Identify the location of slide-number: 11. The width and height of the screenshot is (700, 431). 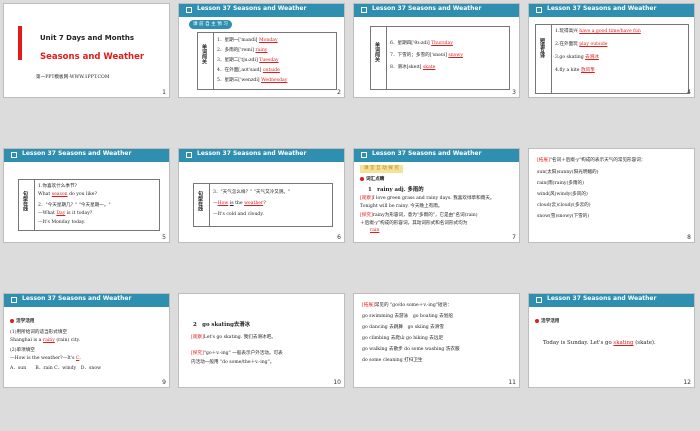
(512, 382).